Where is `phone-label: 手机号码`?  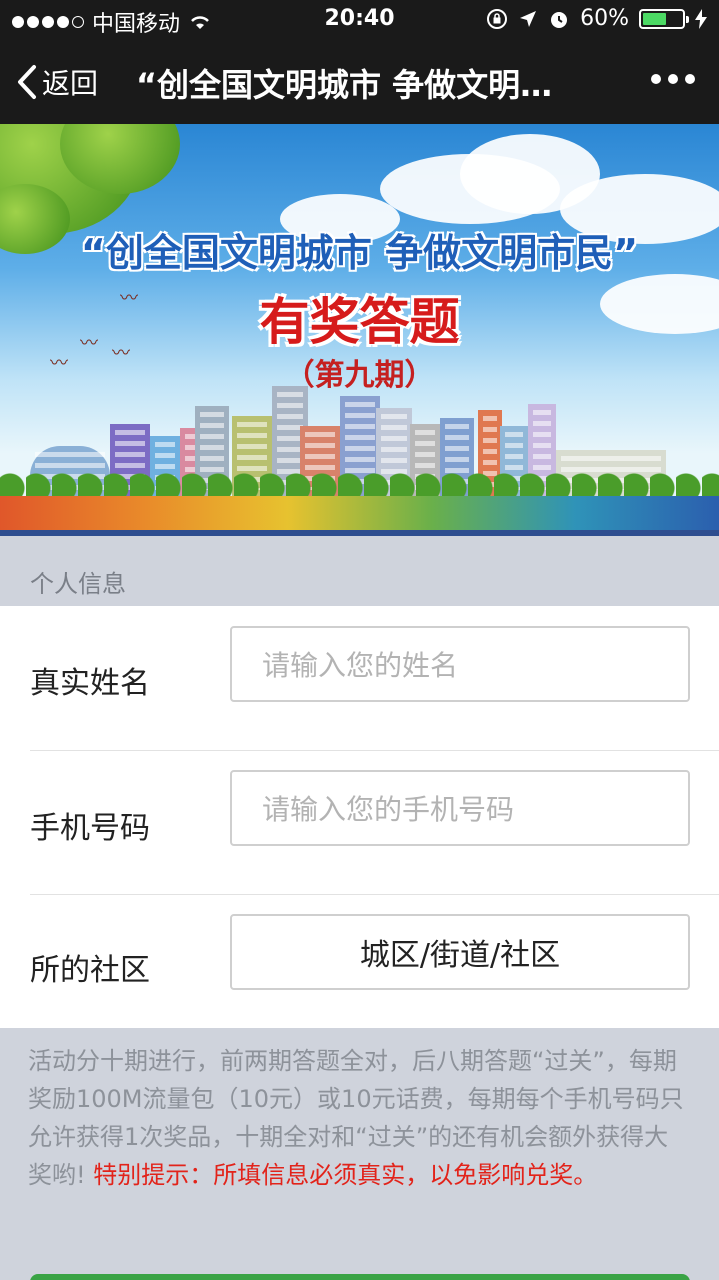
phone-label: 手机号码 is located at coordinates (90, 828).